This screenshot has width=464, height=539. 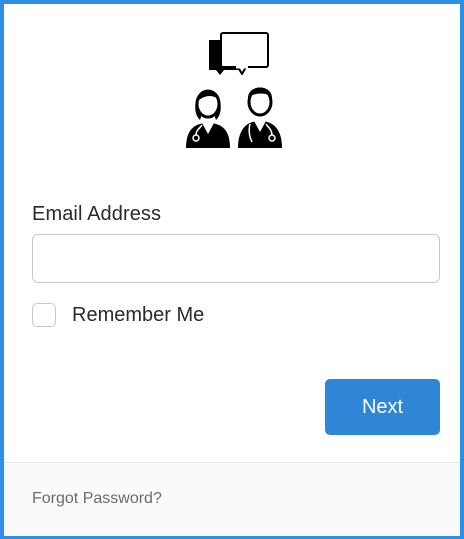 I want to click on forgot-password-link: Forgot Password?, so click(x=97, y=499).